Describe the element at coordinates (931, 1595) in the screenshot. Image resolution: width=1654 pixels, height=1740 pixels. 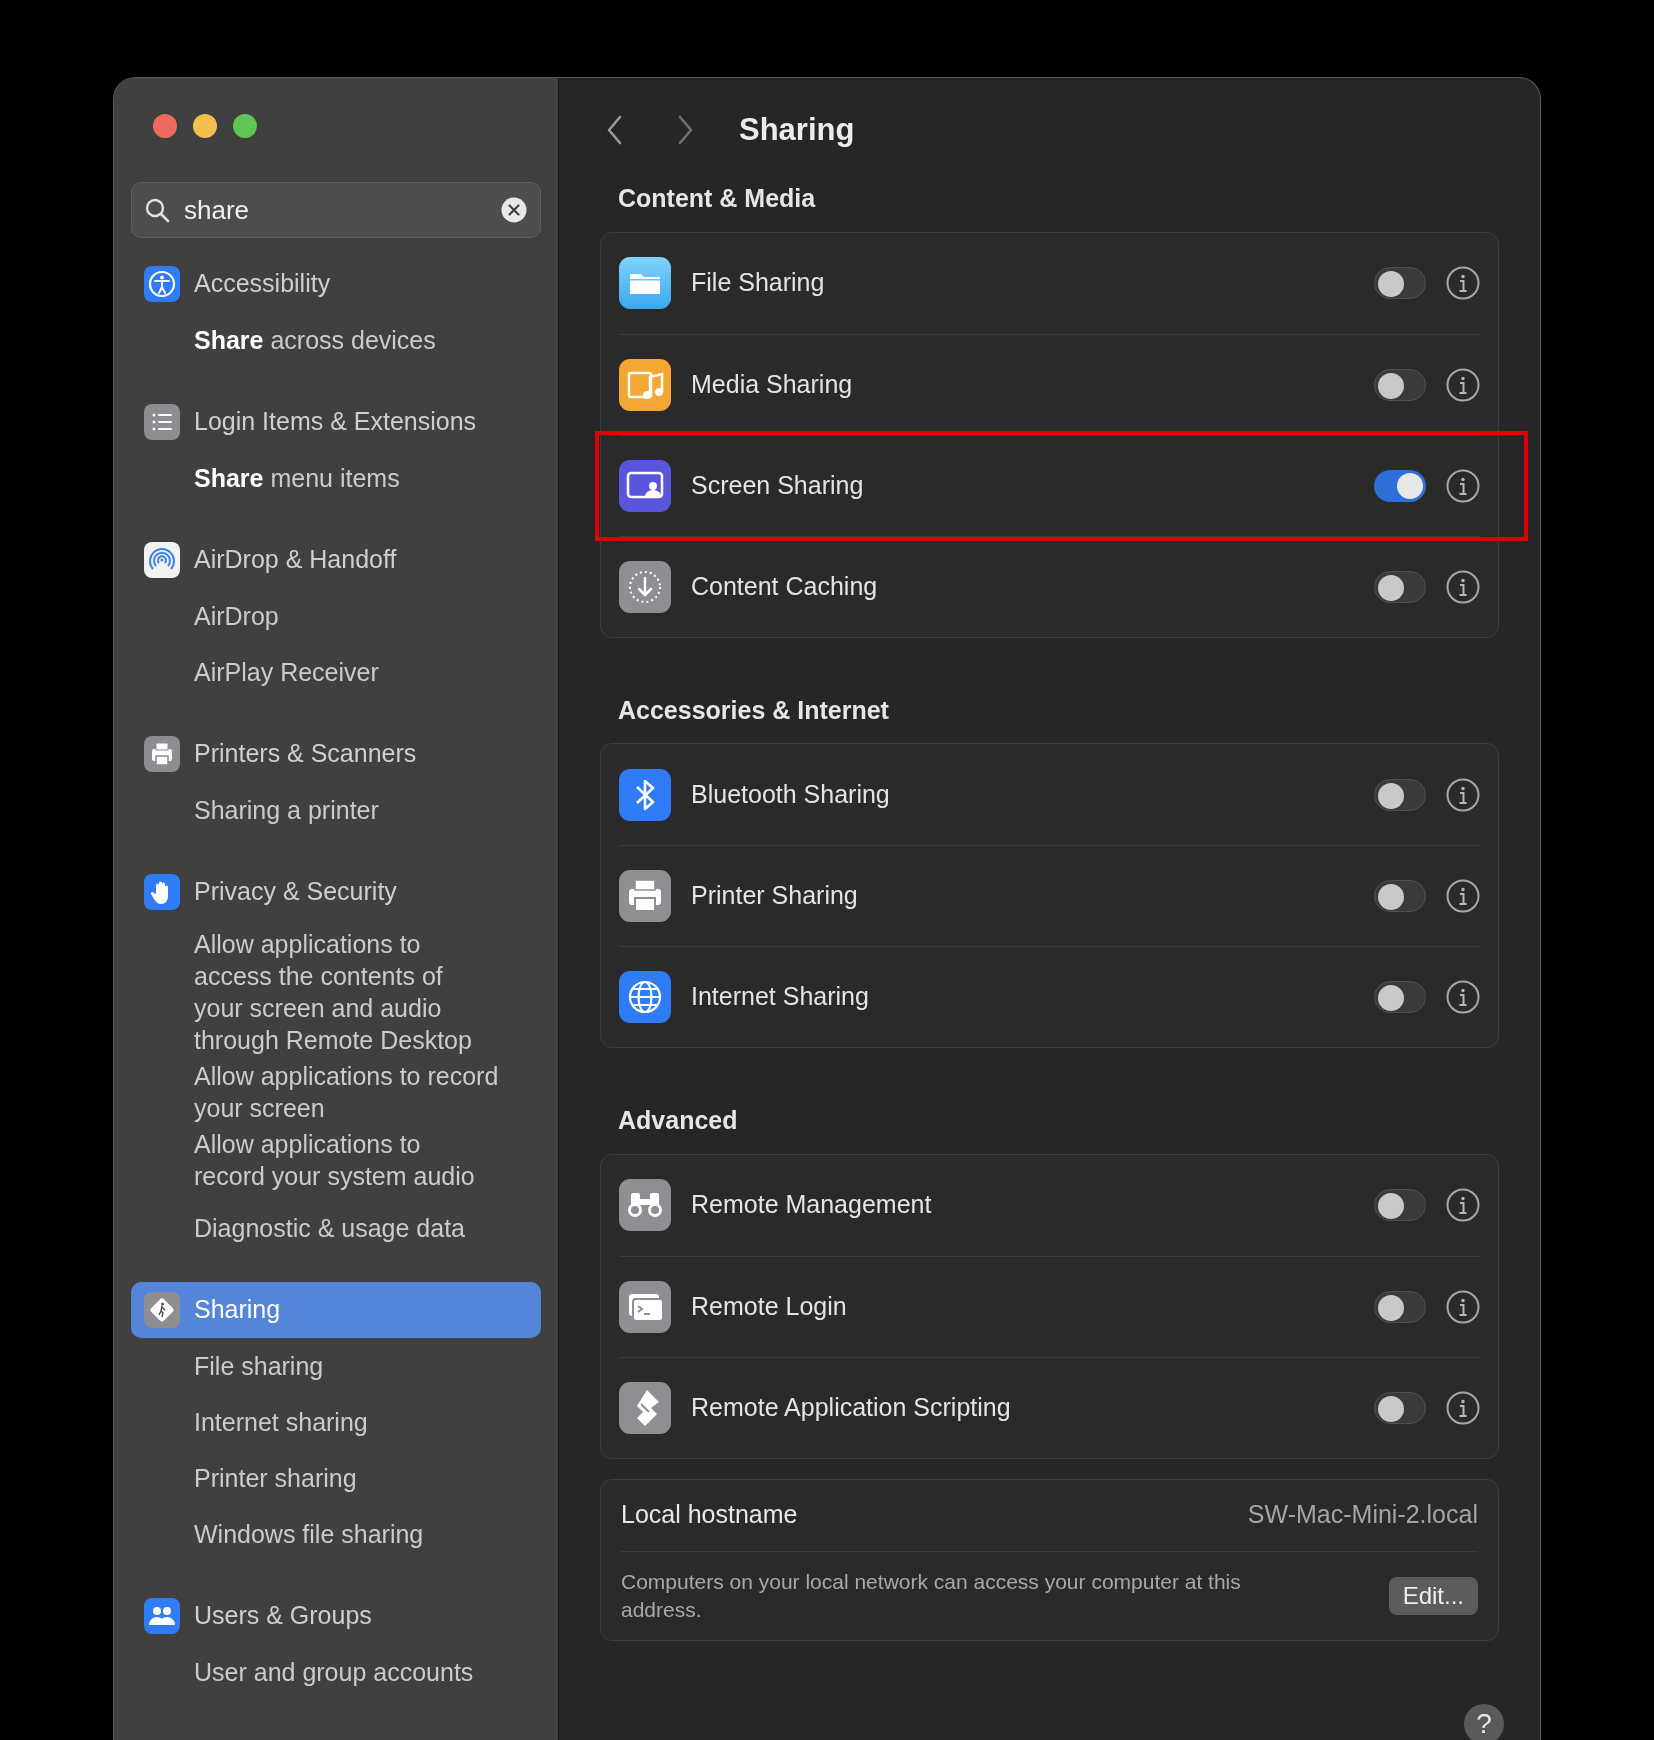
I see `hostname-description: Computers on your local network can access your computer at this address.` at that location.